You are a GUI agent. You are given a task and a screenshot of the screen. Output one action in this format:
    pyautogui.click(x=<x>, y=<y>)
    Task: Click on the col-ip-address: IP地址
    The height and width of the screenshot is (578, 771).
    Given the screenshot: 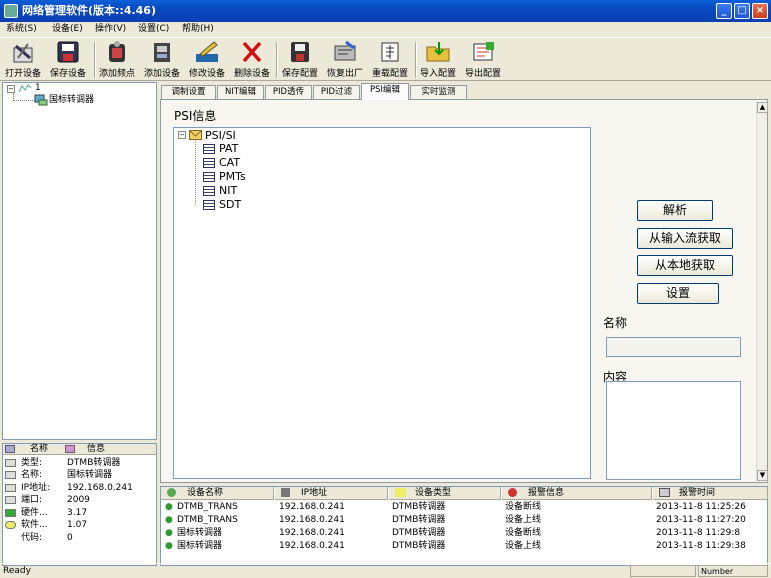 What is the action you would take?
    pyautogui.click(x=331, y=493)
    